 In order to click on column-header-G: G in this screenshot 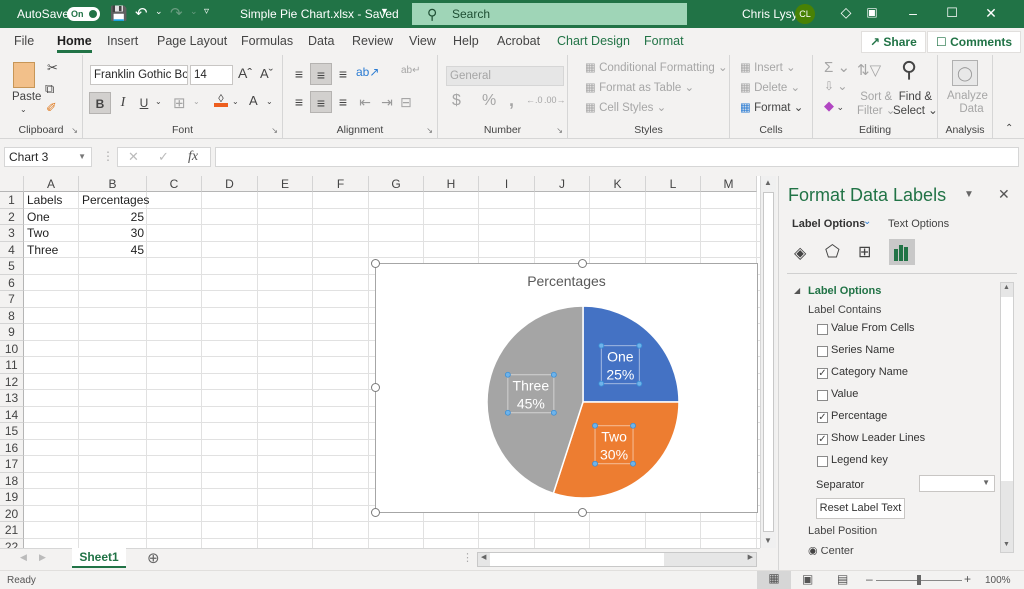, I will do `click(396, 184)`.